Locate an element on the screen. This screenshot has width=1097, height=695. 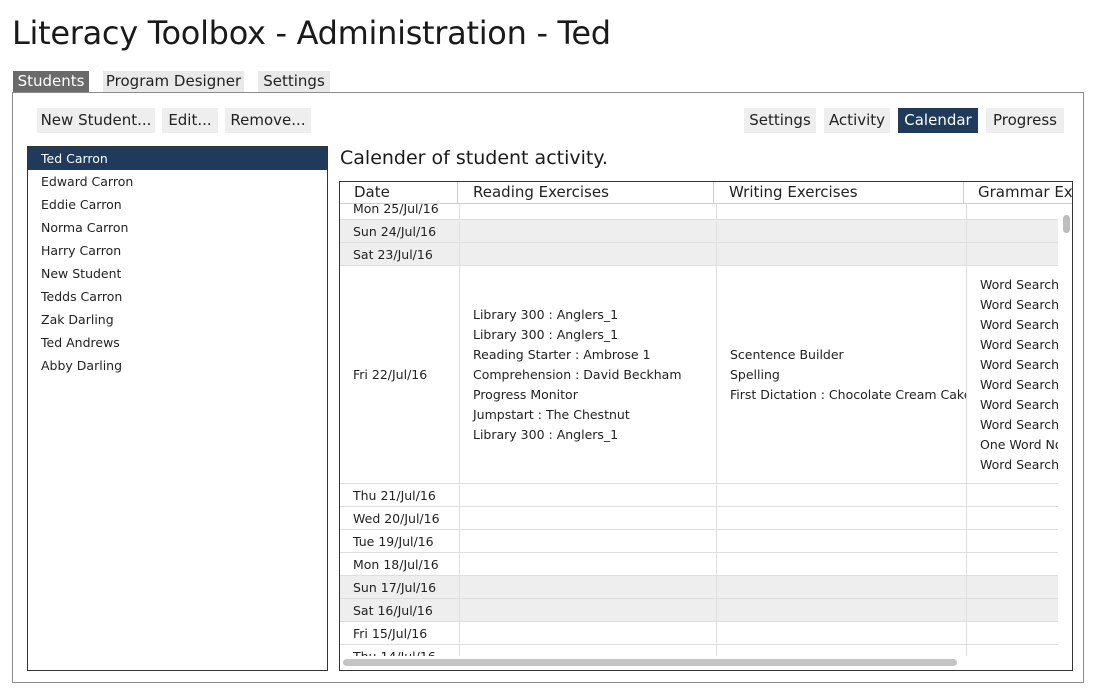
horizontal-scroll-thumb is located at coordinates (650, 662).